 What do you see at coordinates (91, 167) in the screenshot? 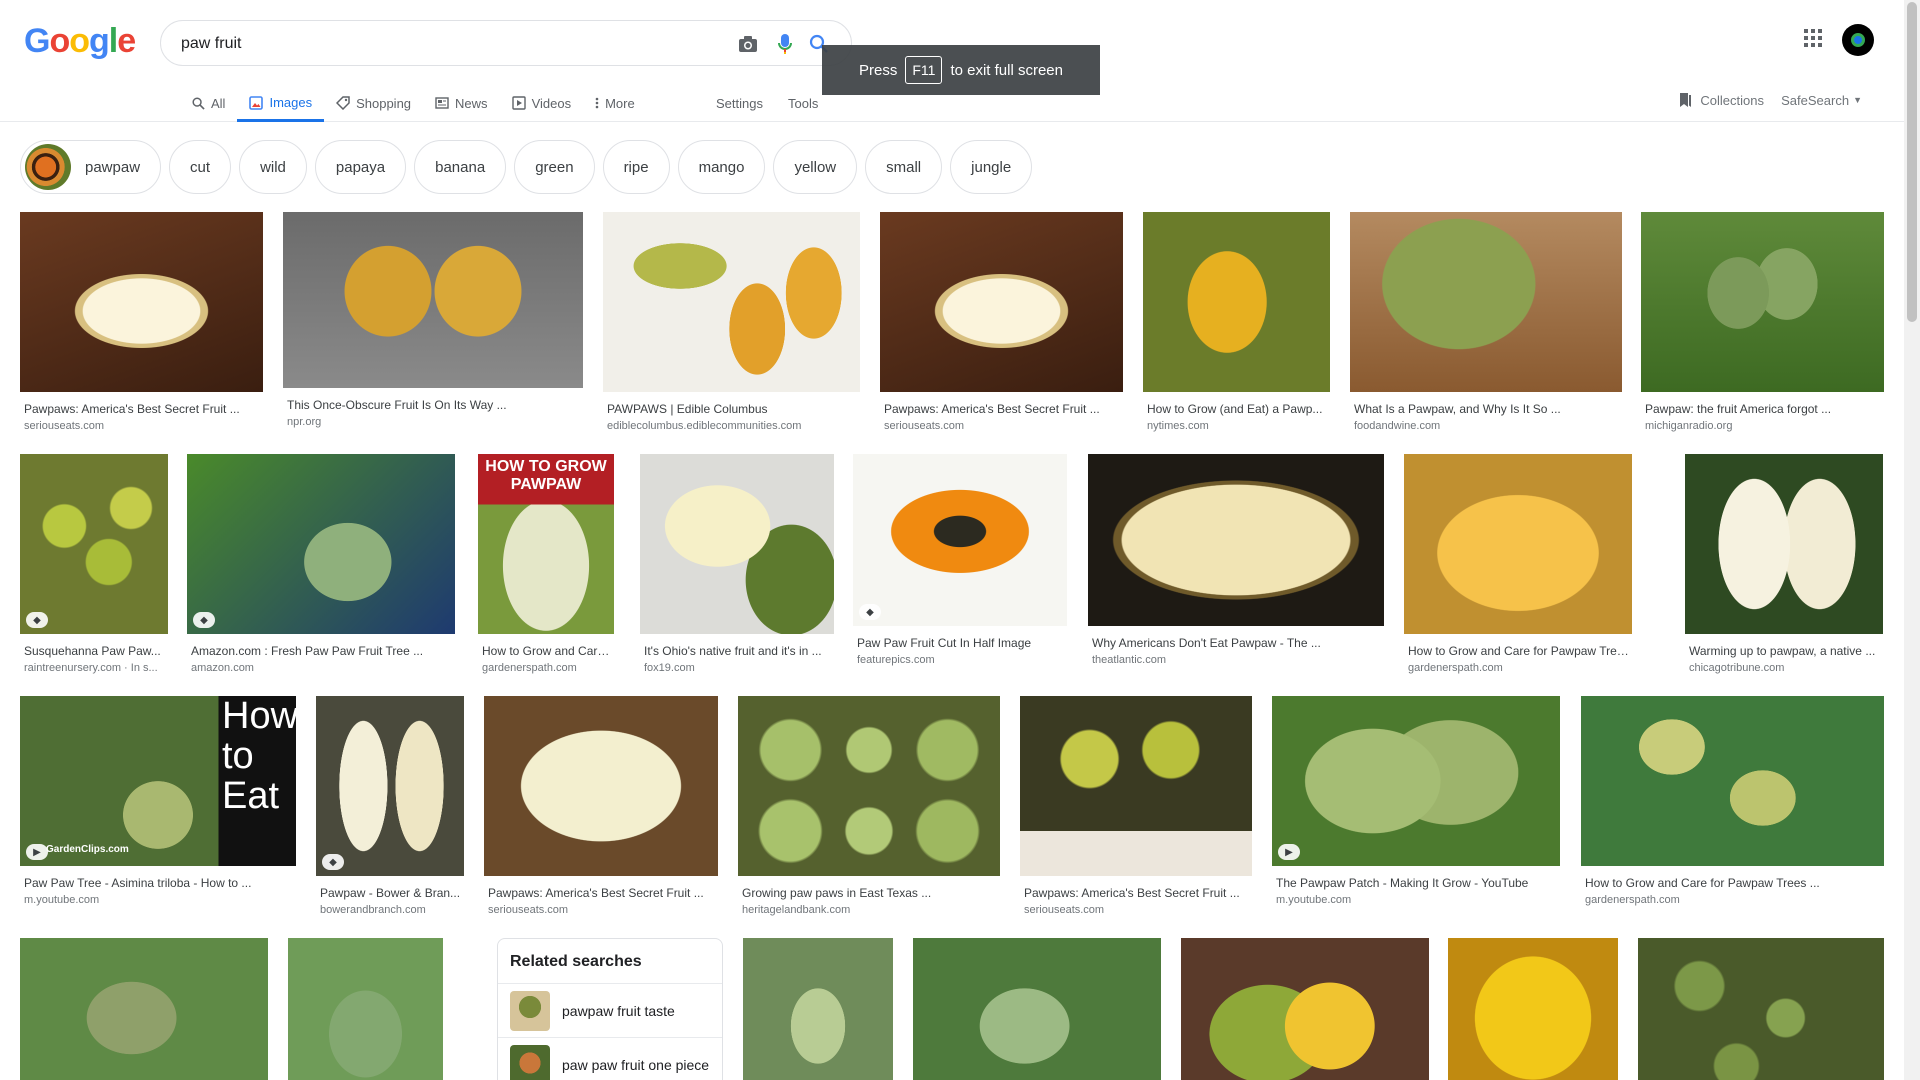
I see `chip-pawpaw: pawpaw` at bounding box center [91, 167].